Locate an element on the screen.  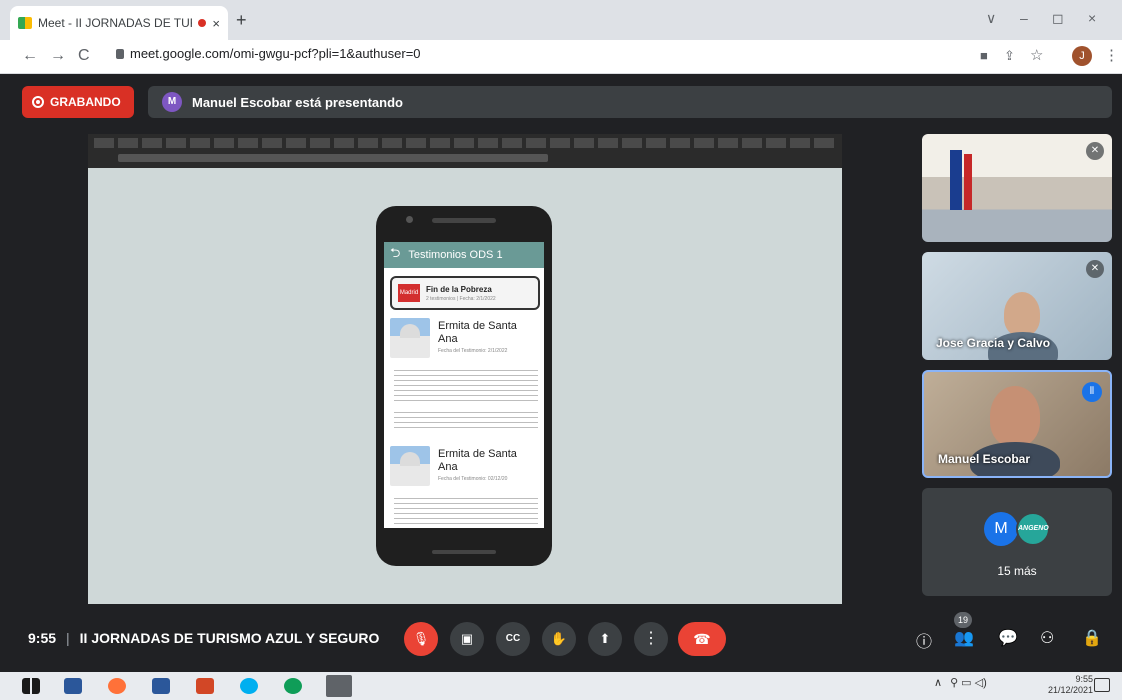
edge-icon is located at coordinates (293, 686).